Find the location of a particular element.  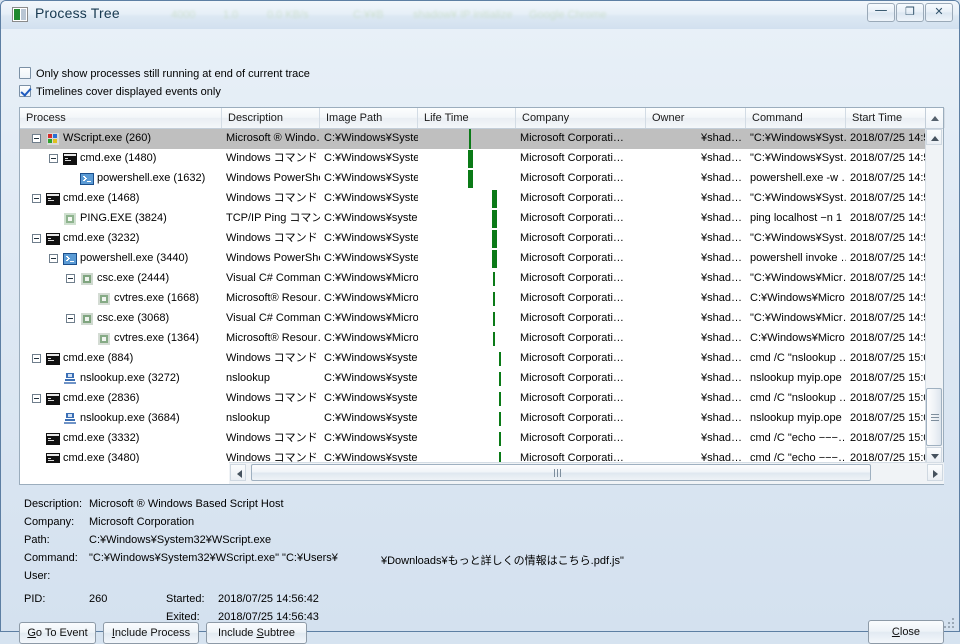

scroll-up-button is located at coordinates (934, 137).